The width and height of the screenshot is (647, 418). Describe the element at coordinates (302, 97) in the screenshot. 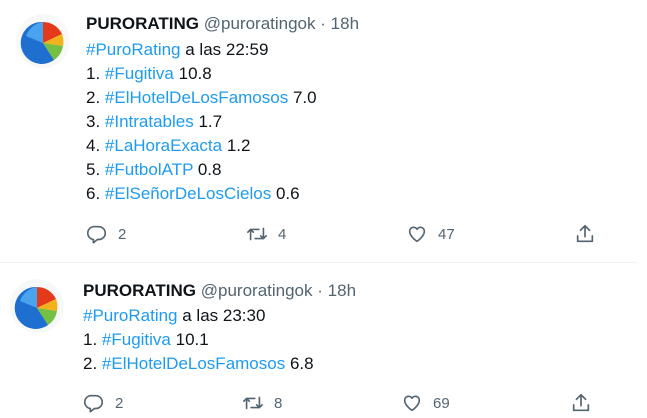

I see `item-value: 7.0` at that location.